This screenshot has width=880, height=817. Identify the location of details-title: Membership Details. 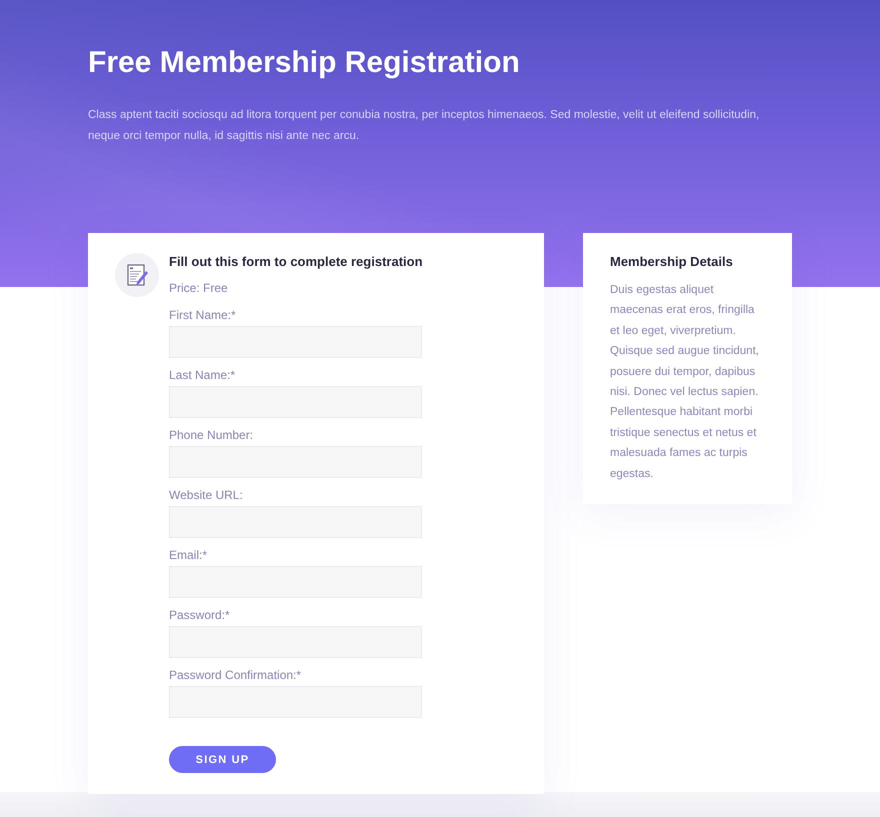
(672, 262).